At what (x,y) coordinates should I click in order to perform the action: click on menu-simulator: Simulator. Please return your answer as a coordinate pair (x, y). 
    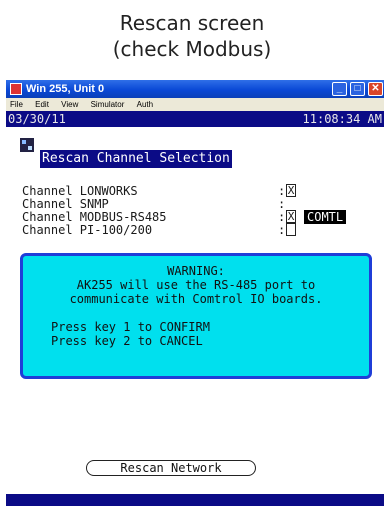
    Looking at the image, I should click on (108, 104).